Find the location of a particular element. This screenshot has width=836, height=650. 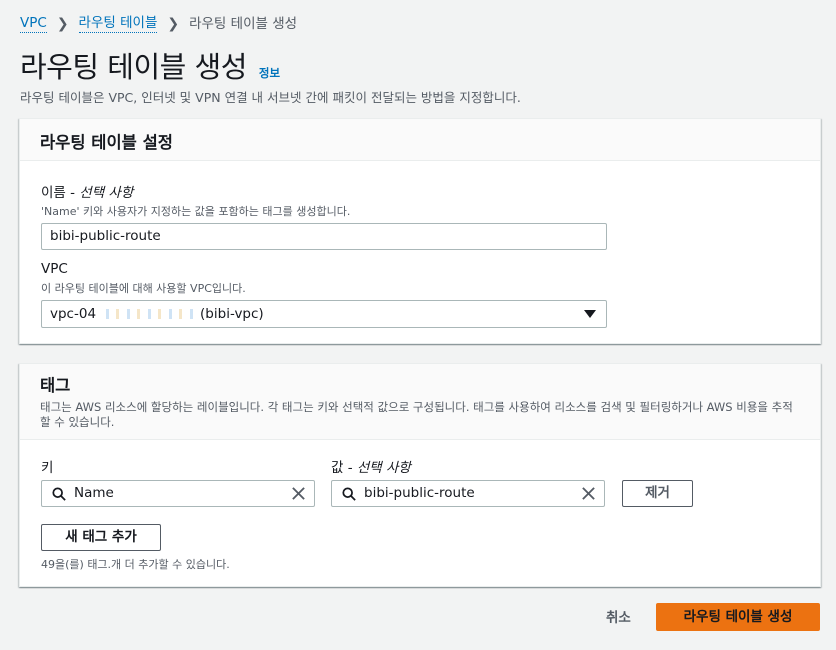

tags-remaining-text: 49을(를) 태그.개 더 추가할 수 있습니다. is located at coordinates (135, 564).